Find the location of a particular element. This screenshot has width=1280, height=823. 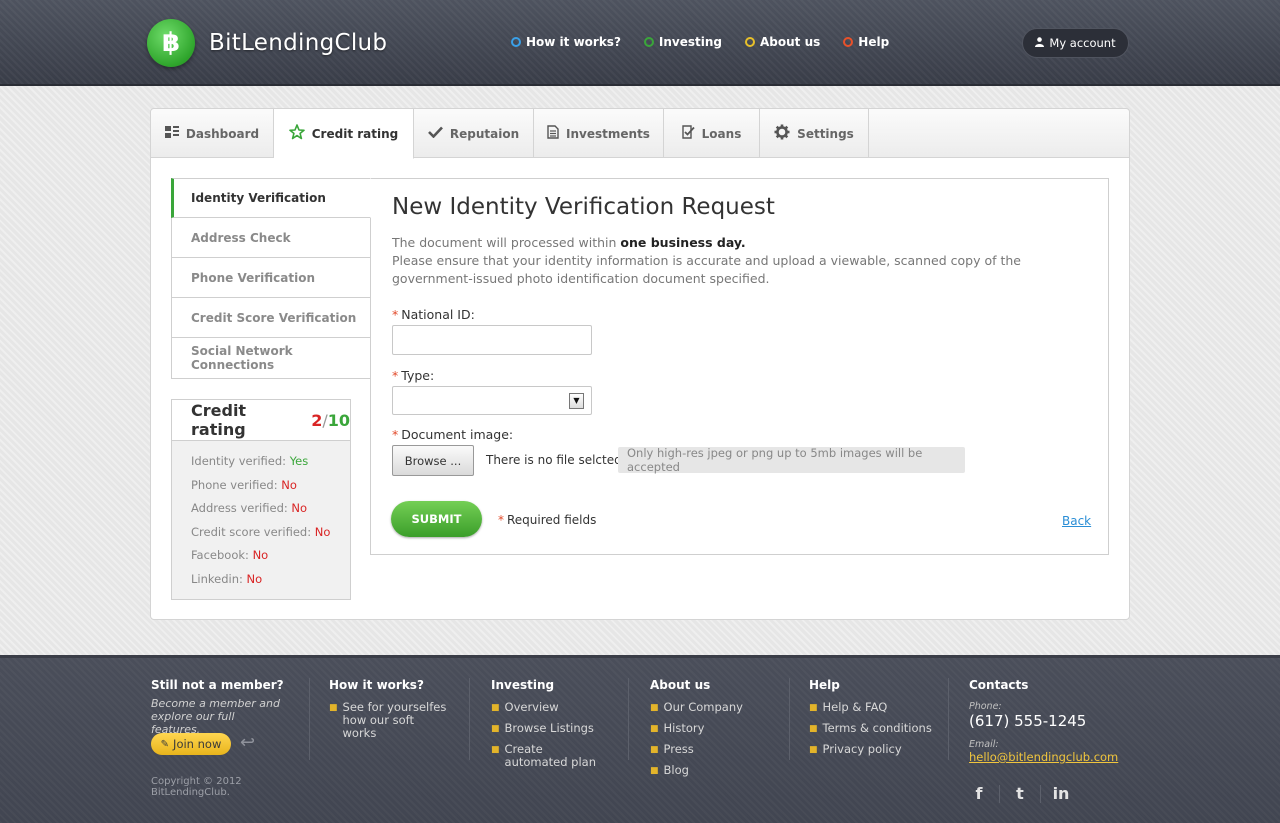

national-id-label: * National ID: is located at coordinates (433, 314).